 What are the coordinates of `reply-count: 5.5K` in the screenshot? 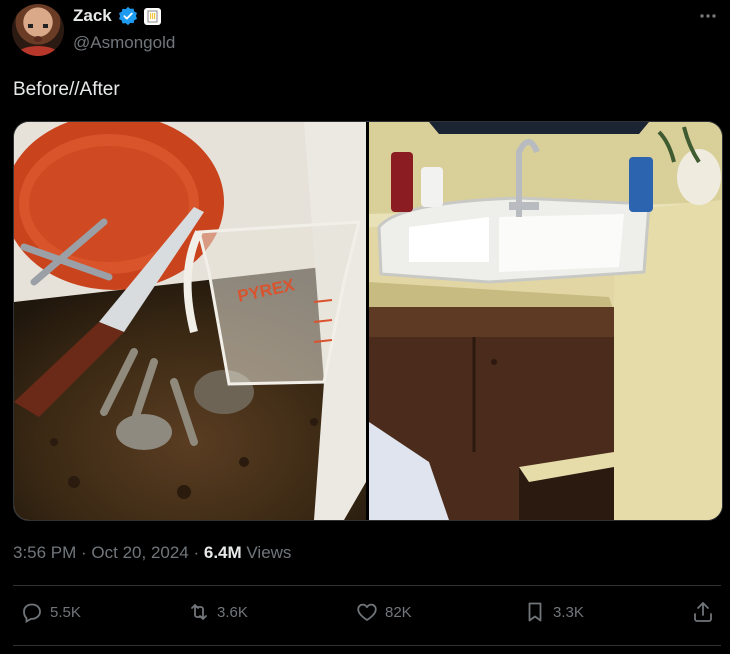 It's located at (65, 612).